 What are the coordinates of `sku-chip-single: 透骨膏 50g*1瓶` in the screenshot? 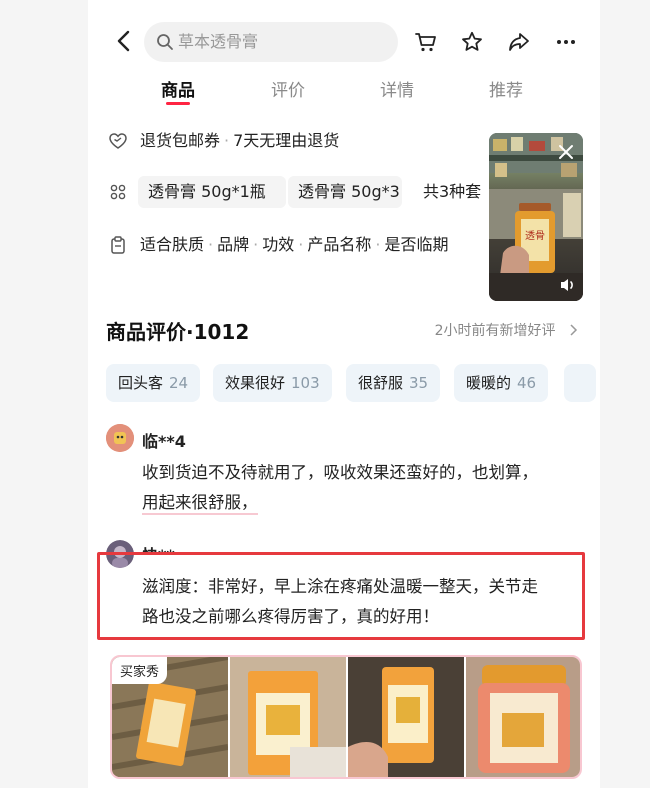 It's located at (212, 192).